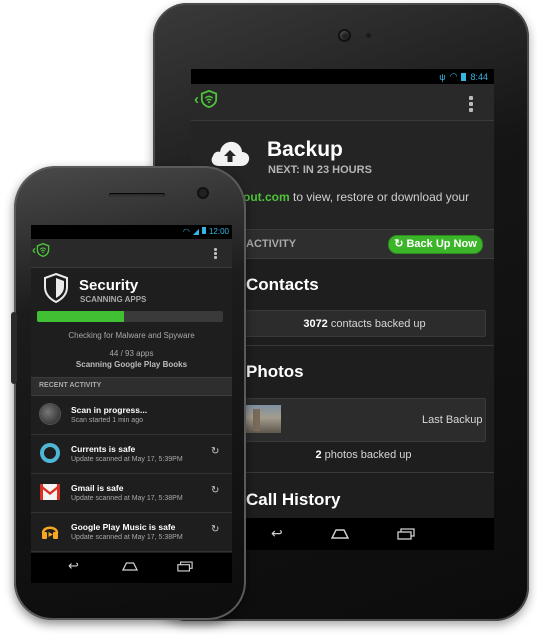 The height and width of the screenshot is (639, 537). Describe the element at coordinates (131, 253) in the screenshot. I see `phone-action-bar: ‹` at that location.